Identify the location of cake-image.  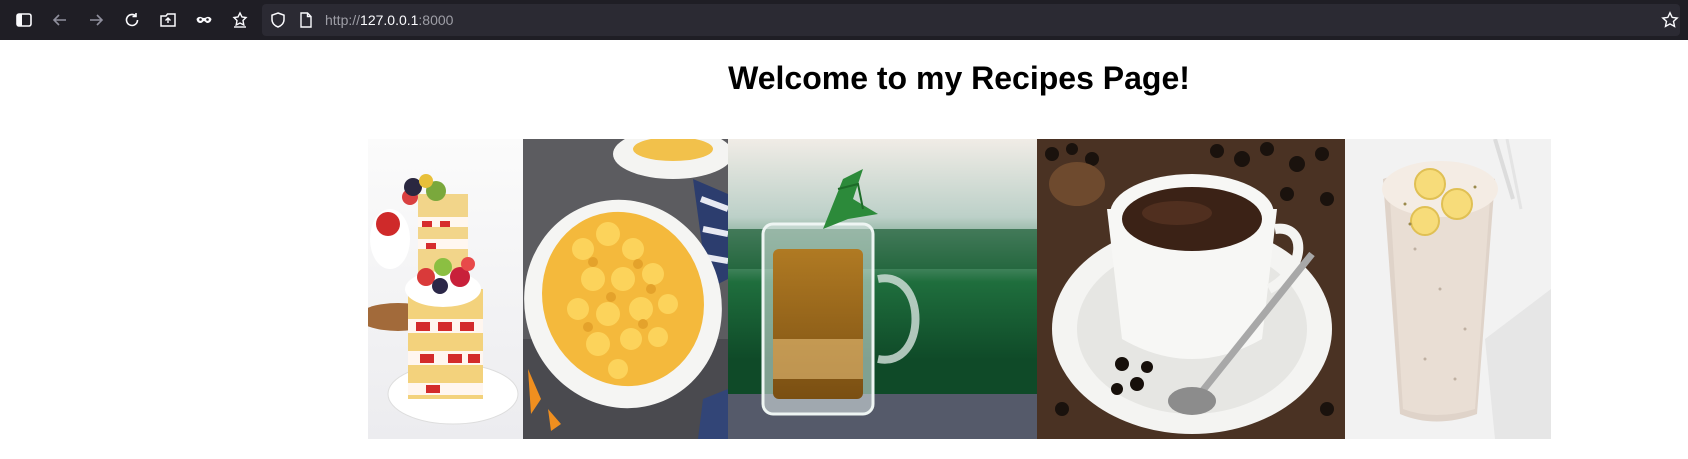
(445, 289).